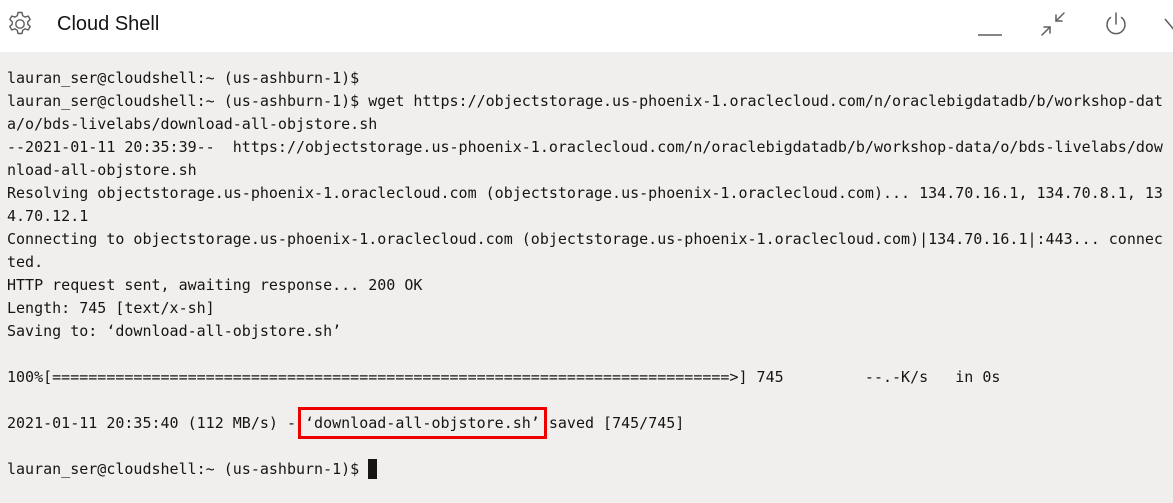  I want to click on power-icon, so click(1116, 24).